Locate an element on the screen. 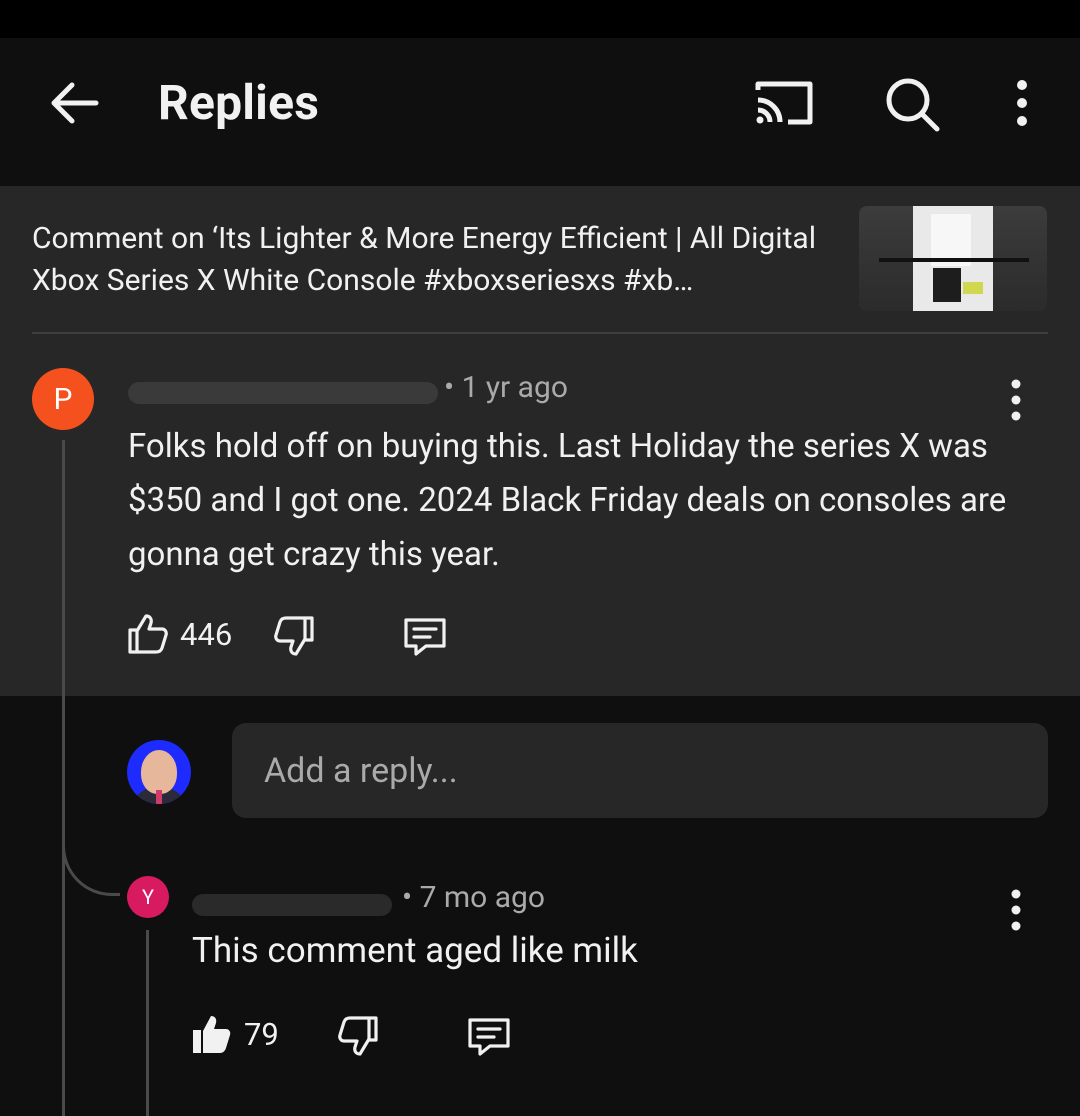 This screenshot has width=1080, height=1116. status-bar is located at coordinates (540, 19).